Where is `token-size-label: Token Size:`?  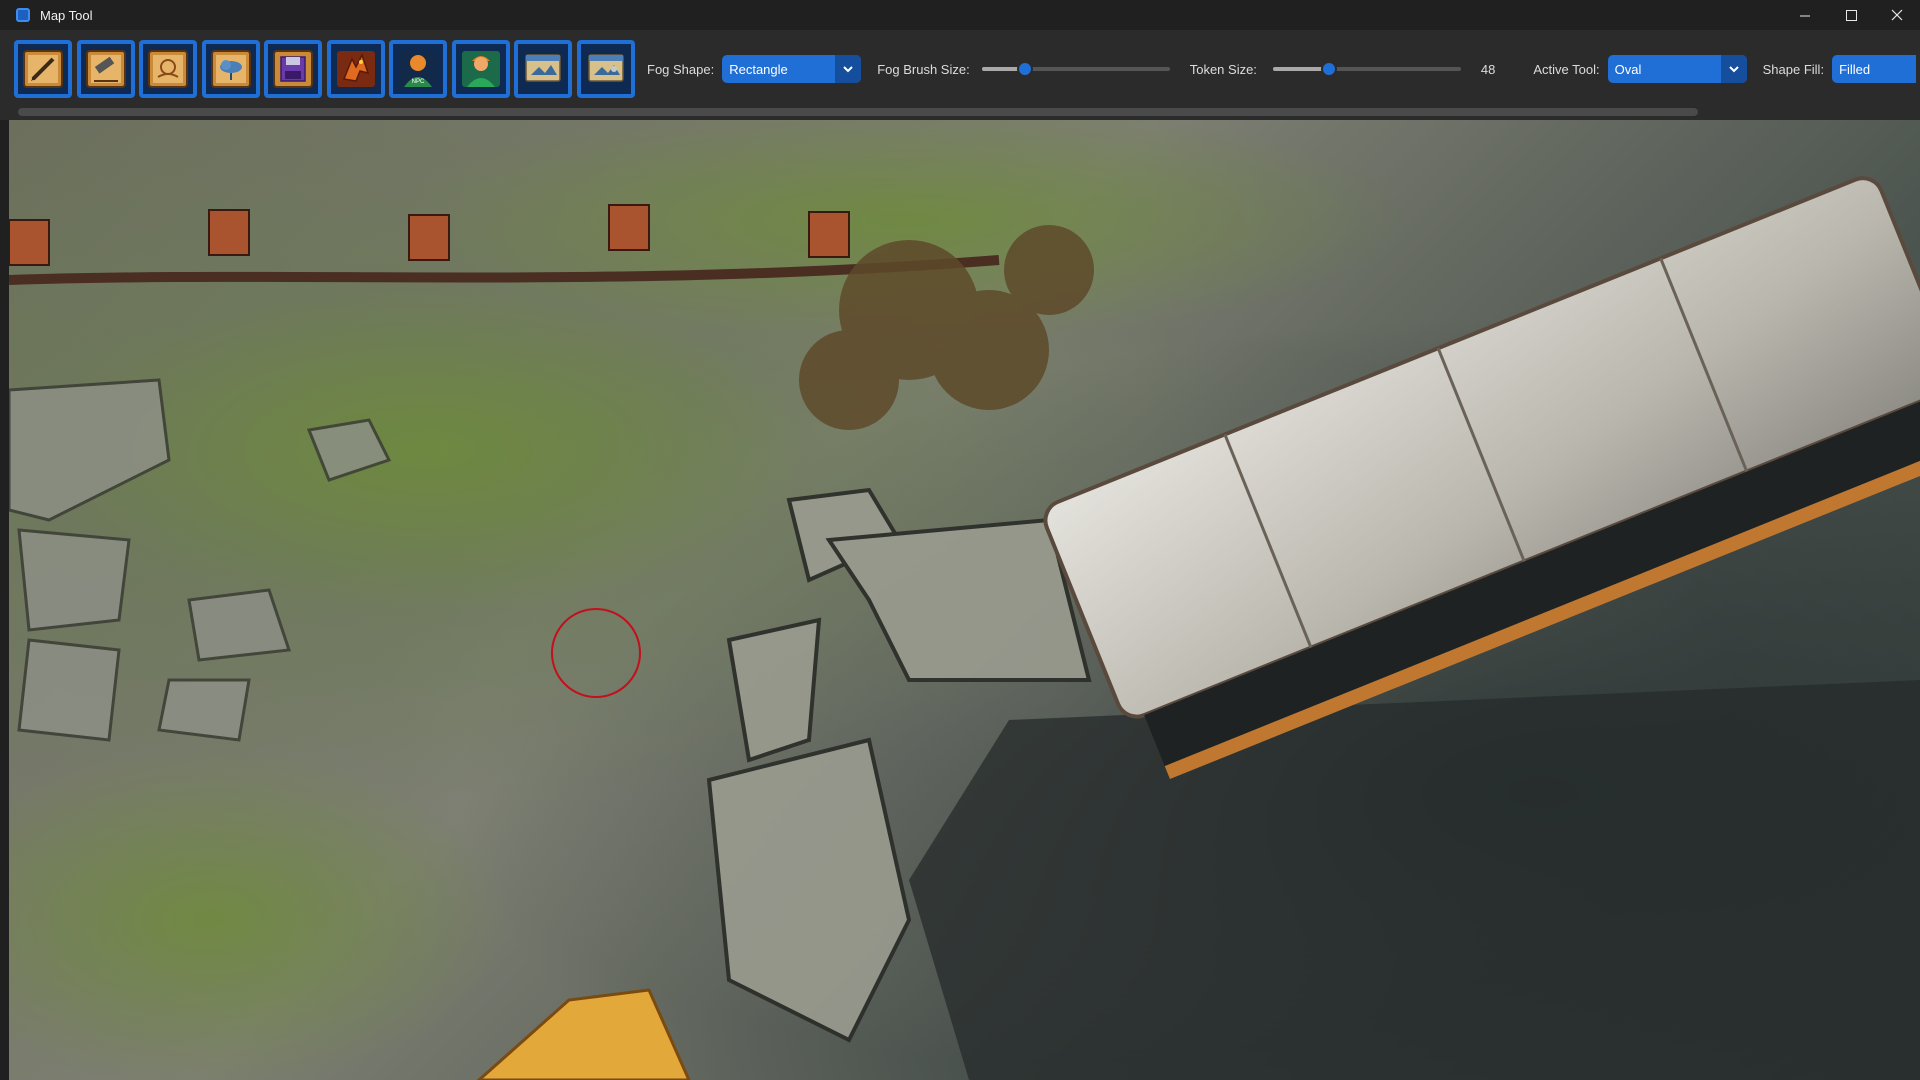
token-size-label: Token Size: is located at coordinates (1223, 69).